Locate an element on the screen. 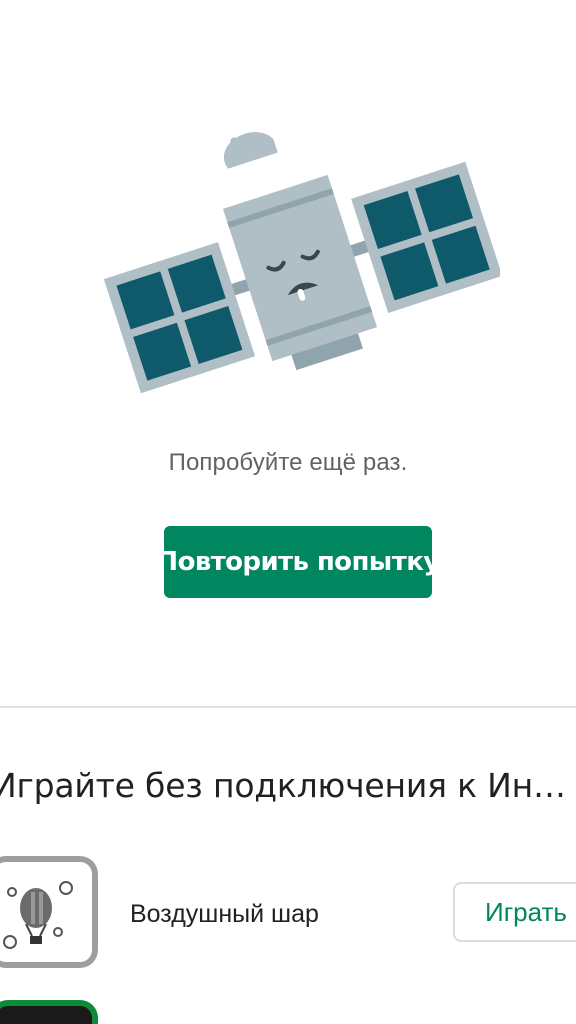 This screenshot has width=576, height=1024. play-button: Играть is located at coordinates (514, 912).